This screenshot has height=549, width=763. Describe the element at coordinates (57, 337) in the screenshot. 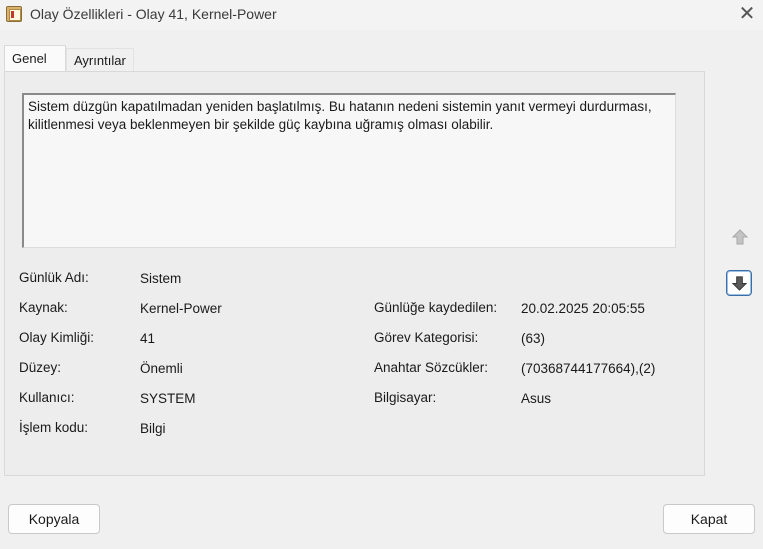

I see `event-id-label: Olay Kimliği:` at that location.